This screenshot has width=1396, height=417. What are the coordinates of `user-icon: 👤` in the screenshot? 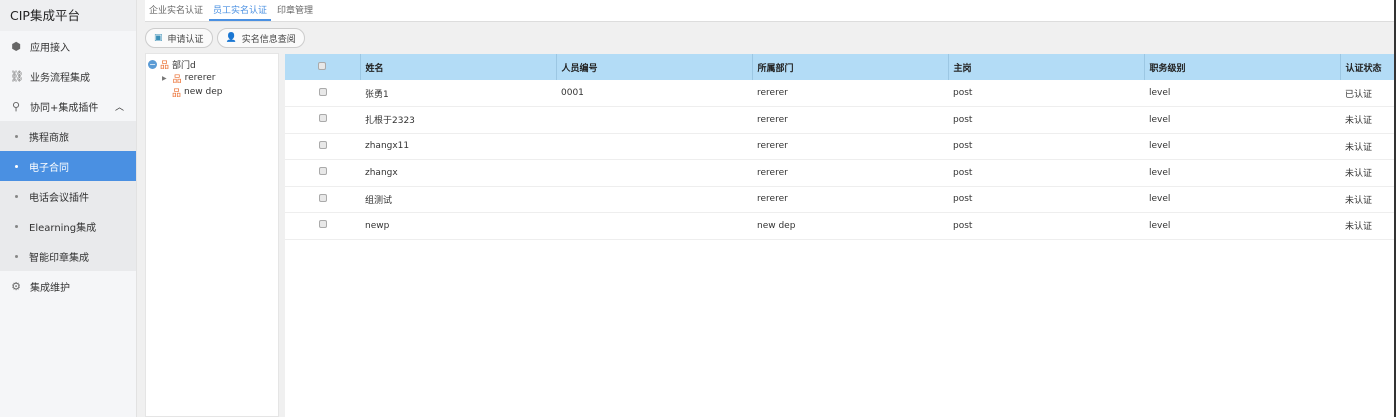 It's located at (231, 38).